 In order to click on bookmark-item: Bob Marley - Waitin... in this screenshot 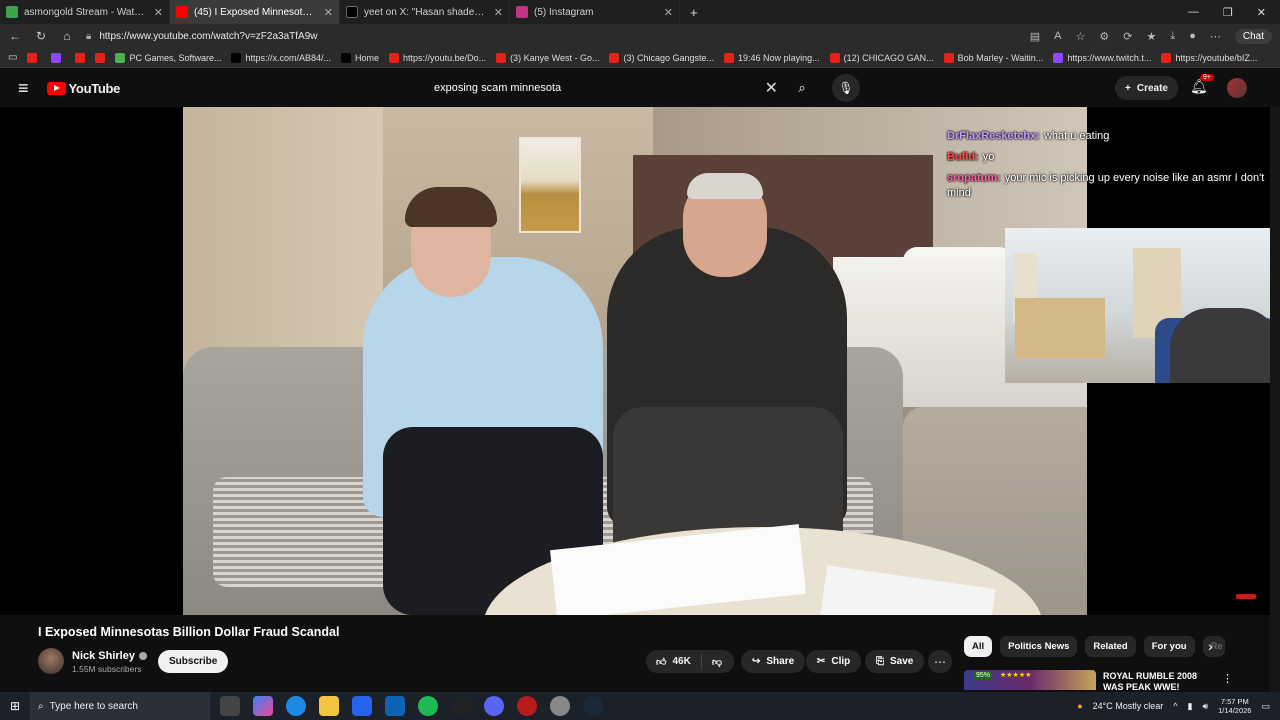, I will do `click(993, 57)`.